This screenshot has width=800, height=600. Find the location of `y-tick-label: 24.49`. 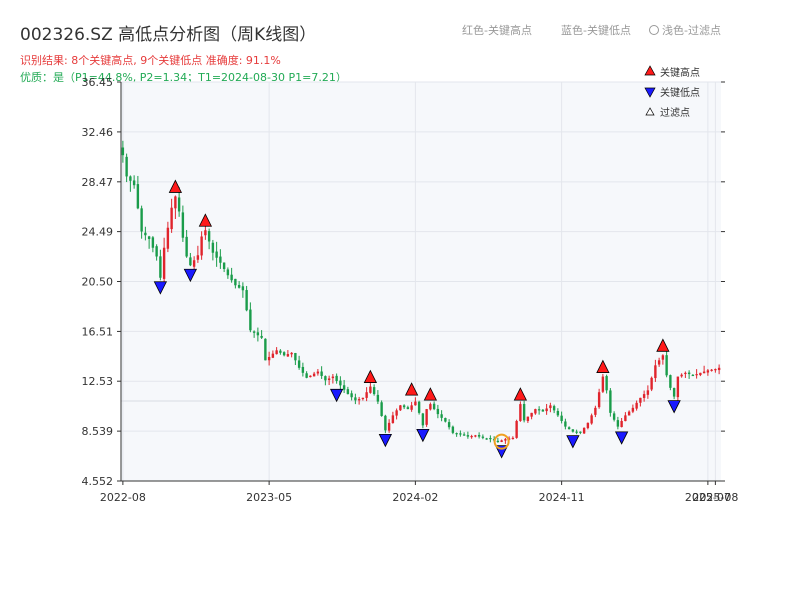

y-tick-label: 24.49 is located at coordinates (98, 232).